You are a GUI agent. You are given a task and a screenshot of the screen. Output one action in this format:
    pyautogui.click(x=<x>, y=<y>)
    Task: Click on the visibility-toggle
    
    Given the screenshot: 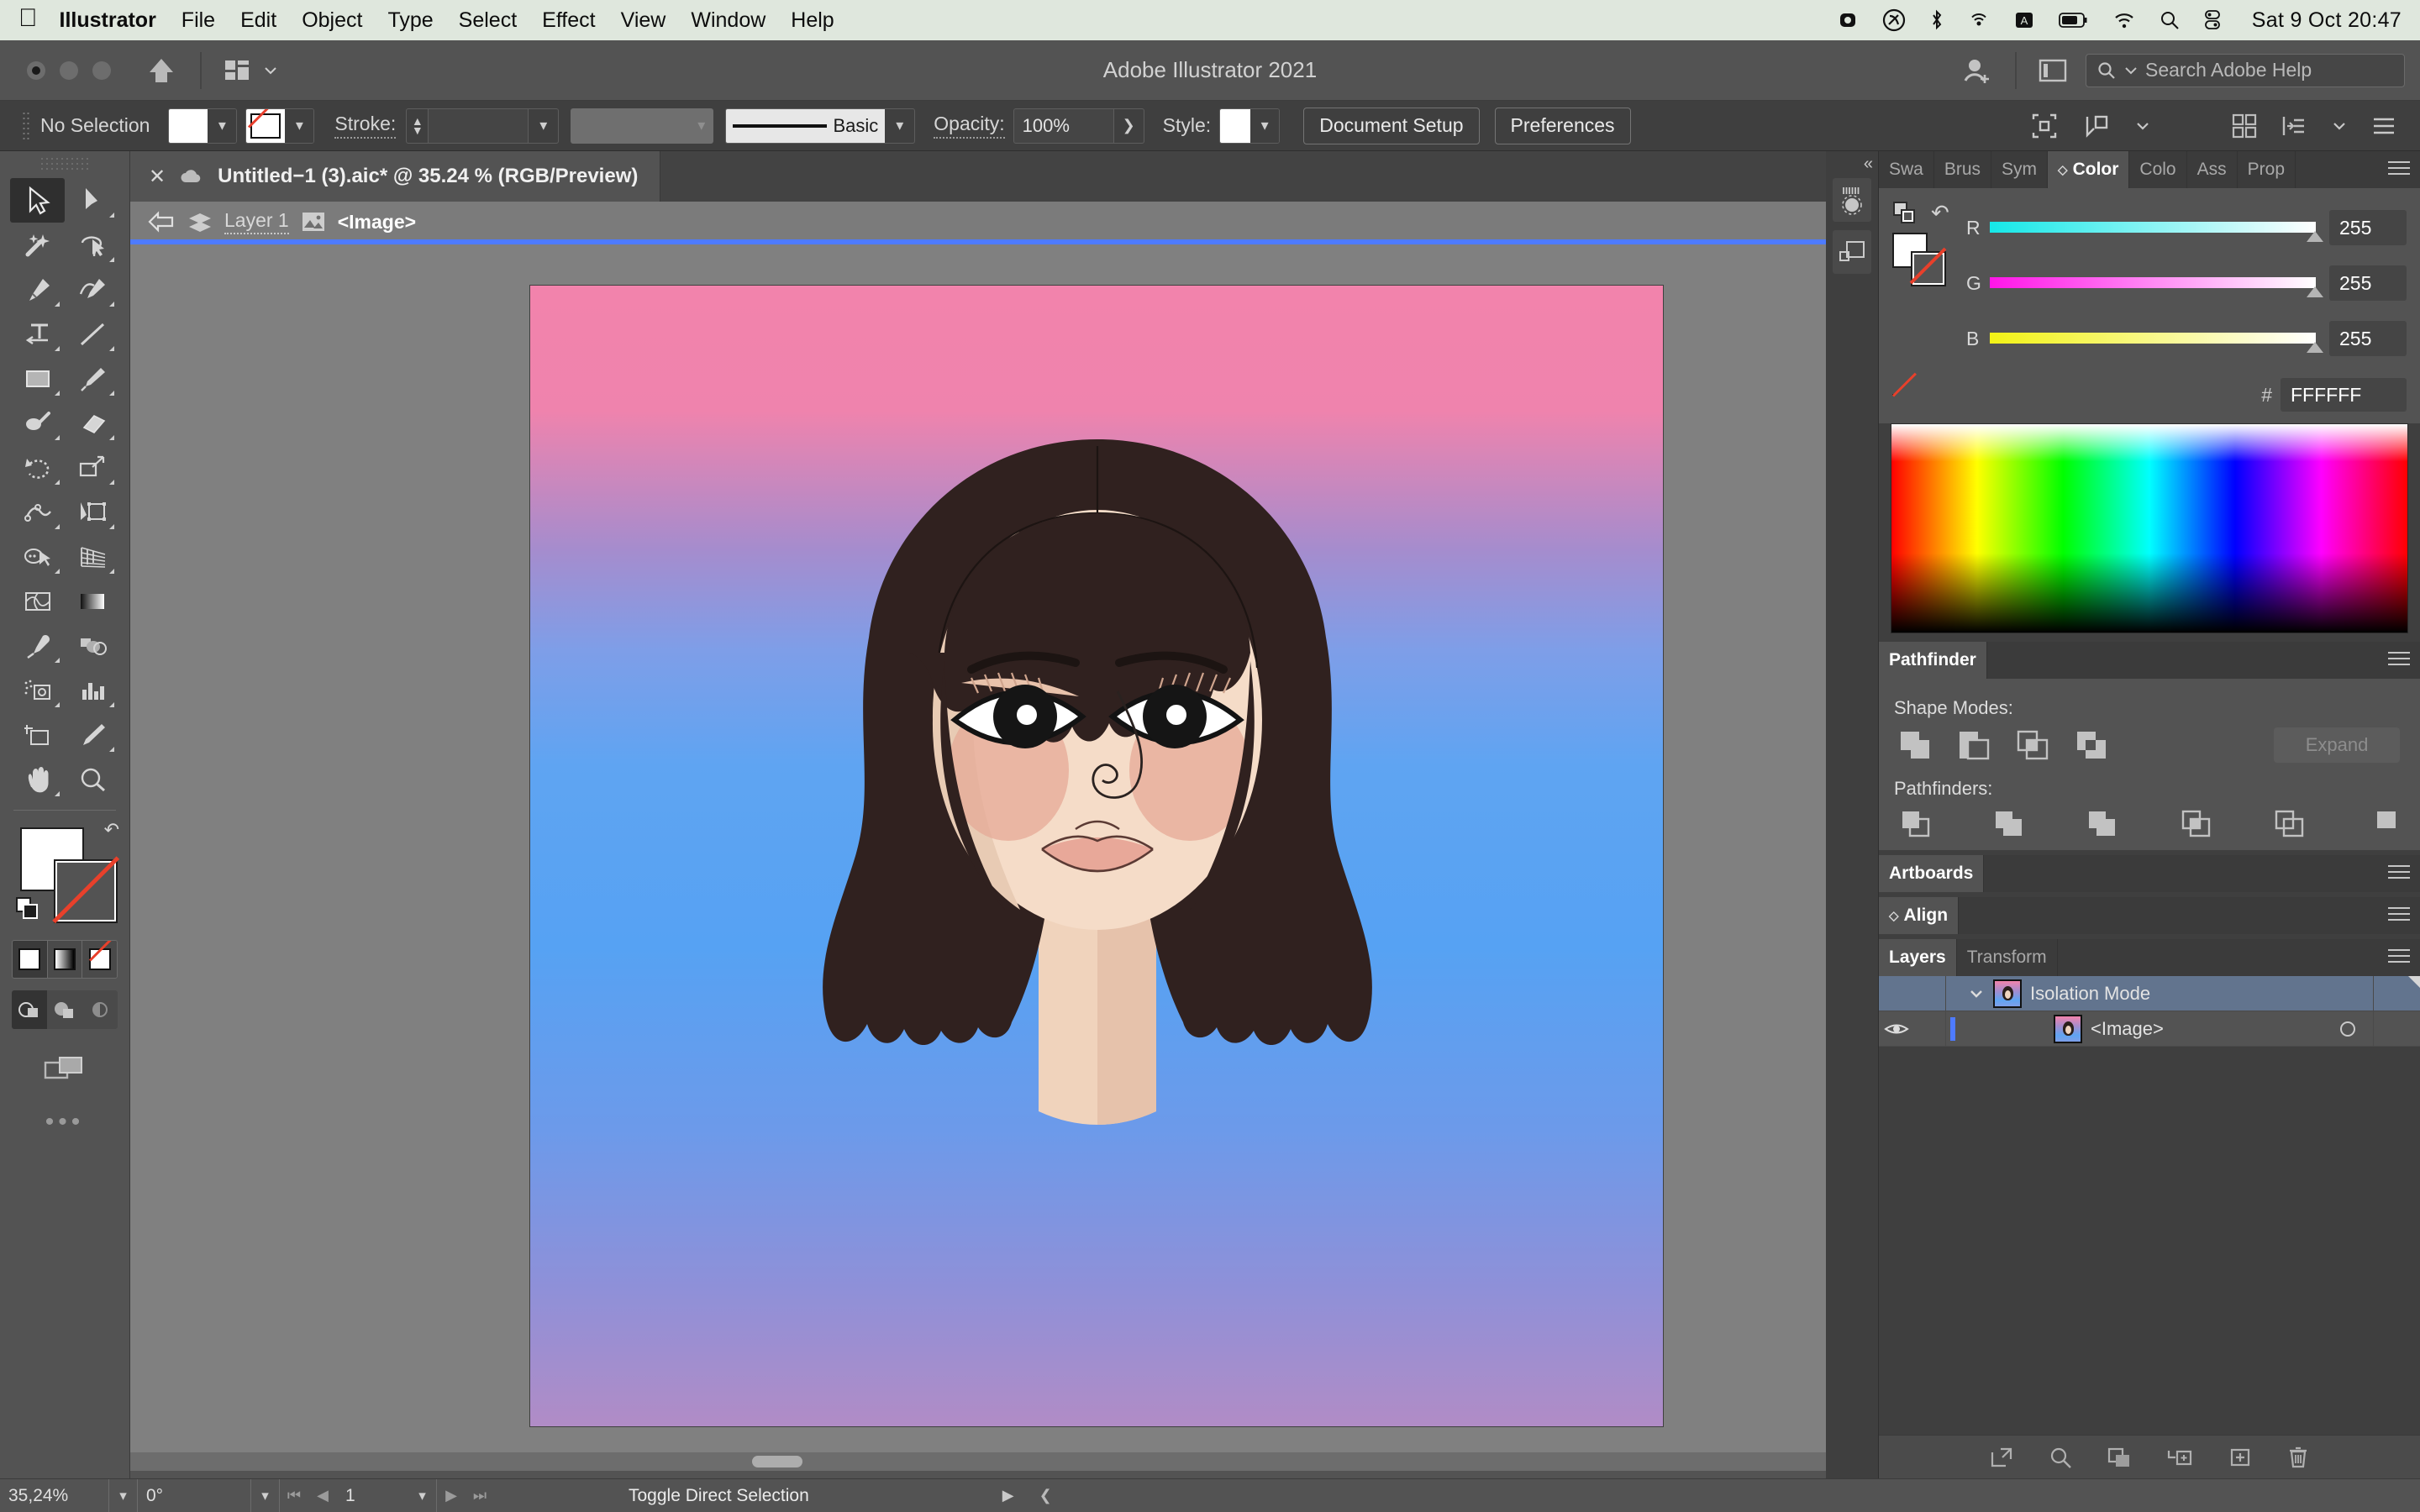 What is the action you would take?
    pyautogui.click(x=1896, y=1029)
    